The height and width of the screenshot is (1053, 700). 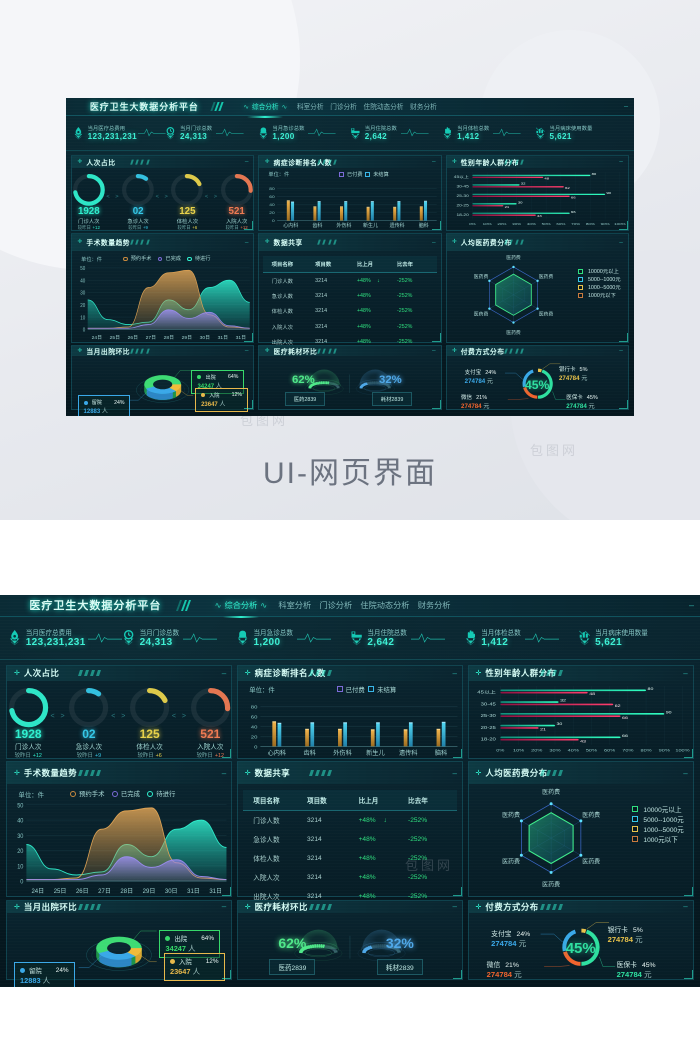 I want to click on bar-x-labels: 心内科 齿科 外伤科 新生儿 遗传科 脑科, so click(x=357, y=225).